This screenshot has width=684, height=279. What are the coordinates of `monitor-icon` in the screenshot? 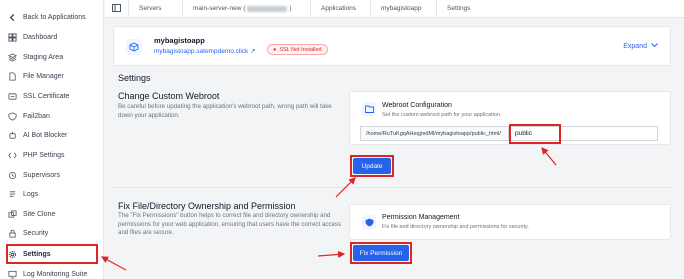 It's located at (12, 274).